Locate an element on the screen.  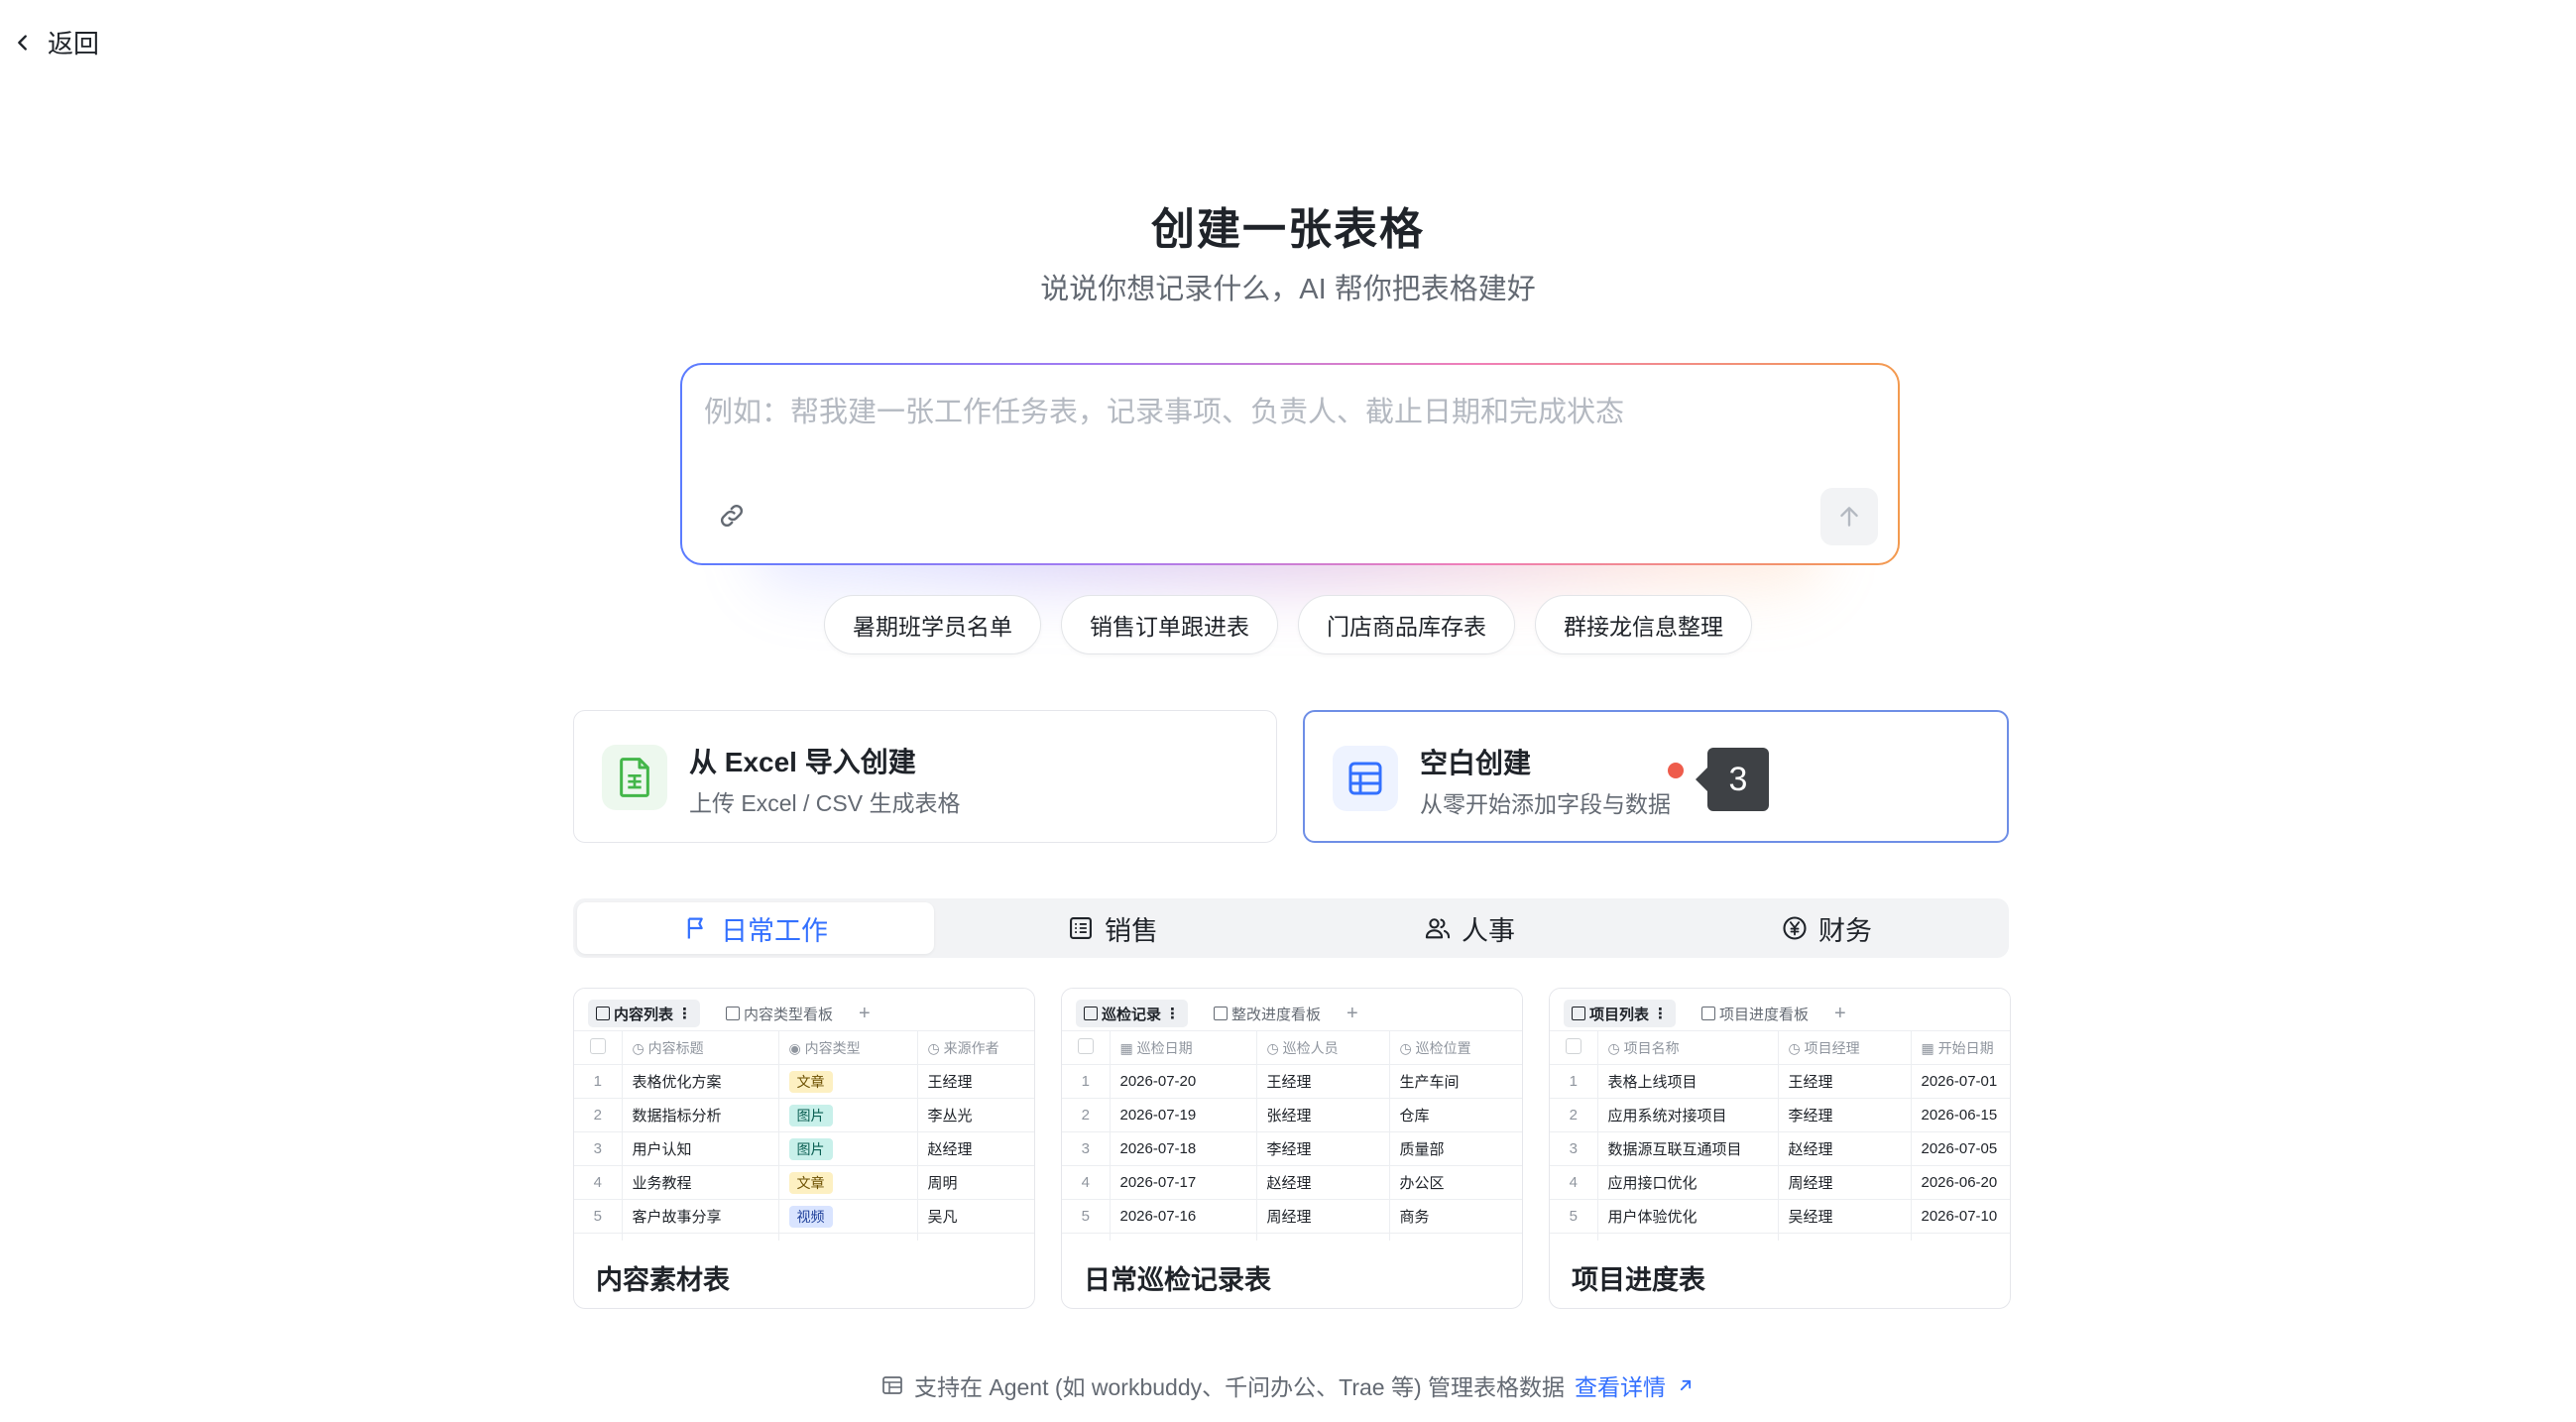
suggestion-chip: 门店商品库存表 is located at coordinates (1407, 624).